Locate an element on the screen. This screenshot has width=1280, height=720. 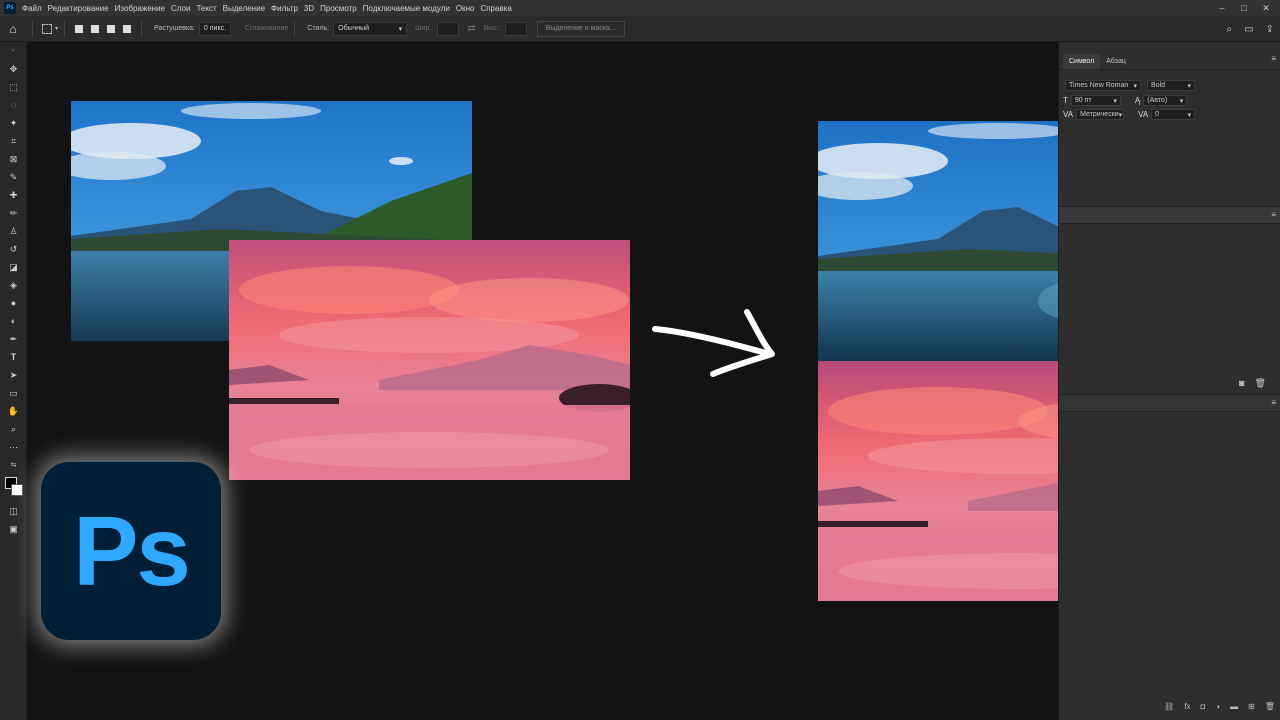
kerning-select: Метрически ▾ is located at coordinates (1100, 114).